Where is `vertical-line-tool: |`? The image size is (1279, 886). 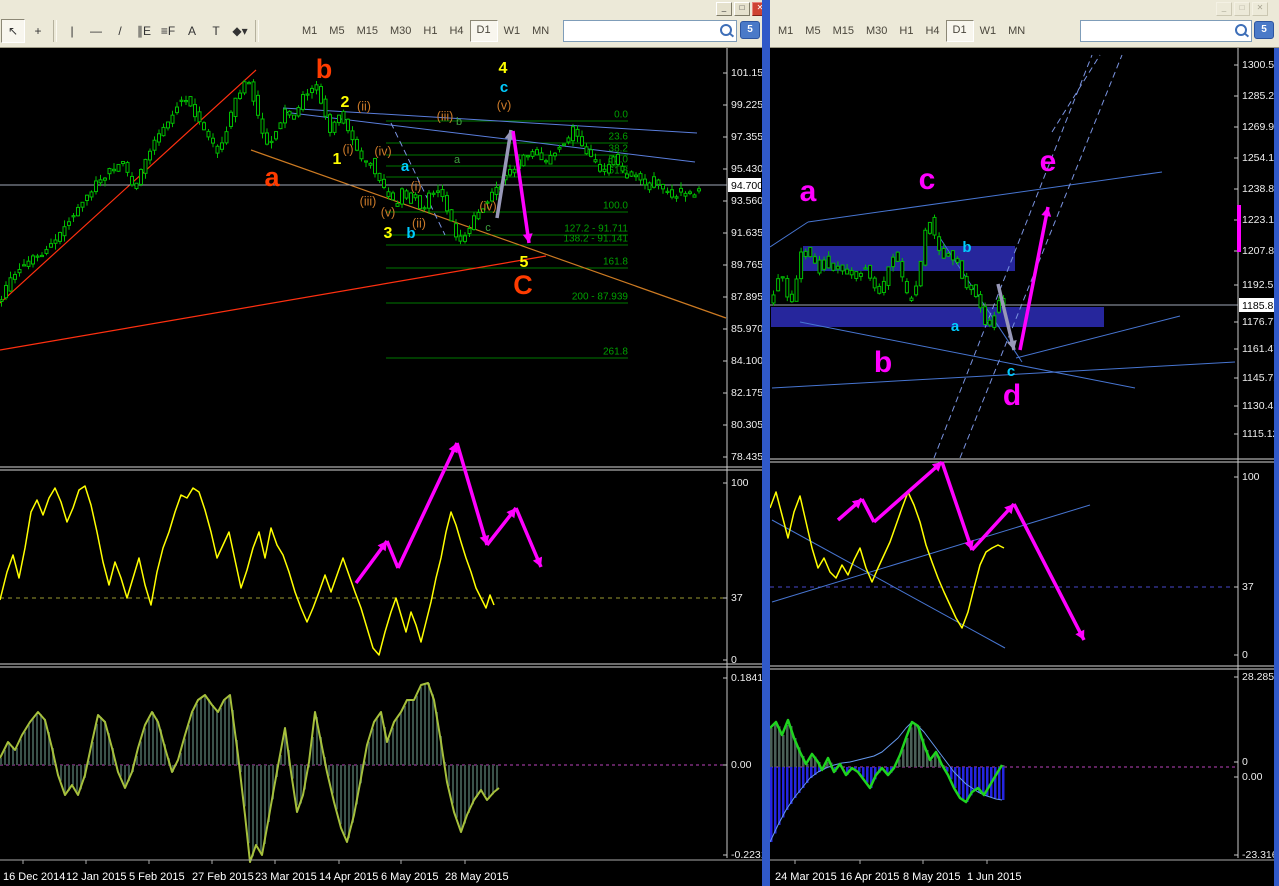
vertical-line-tool: | is located at coordinates (72, 31).